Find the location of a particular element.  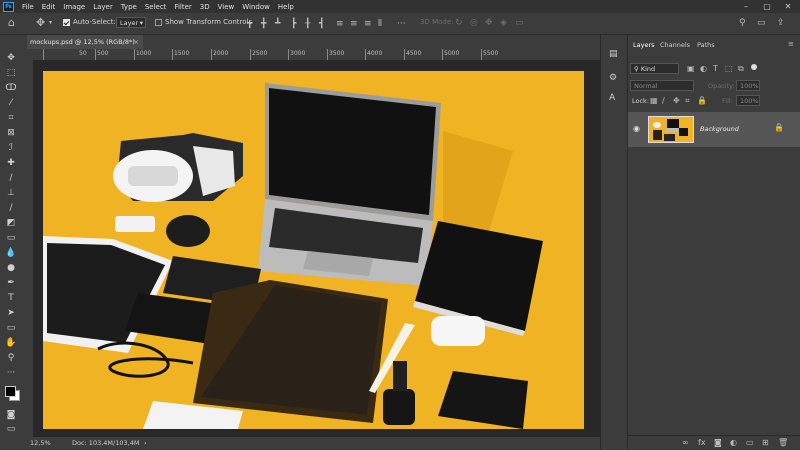

menu-file: File is located at coordinates (28, 7).